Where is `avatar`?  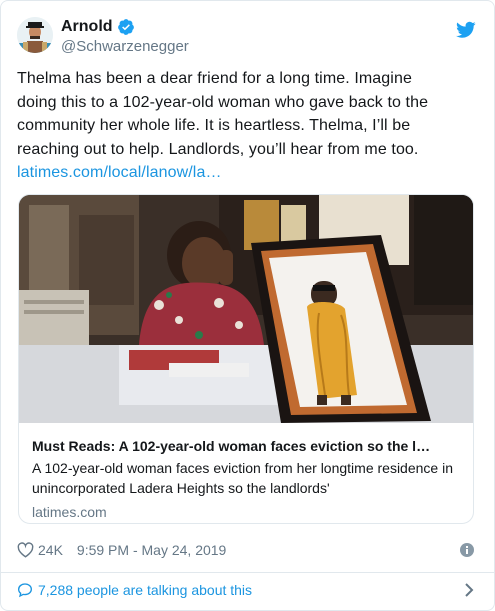 avatar is located at coordinates (35, 35).